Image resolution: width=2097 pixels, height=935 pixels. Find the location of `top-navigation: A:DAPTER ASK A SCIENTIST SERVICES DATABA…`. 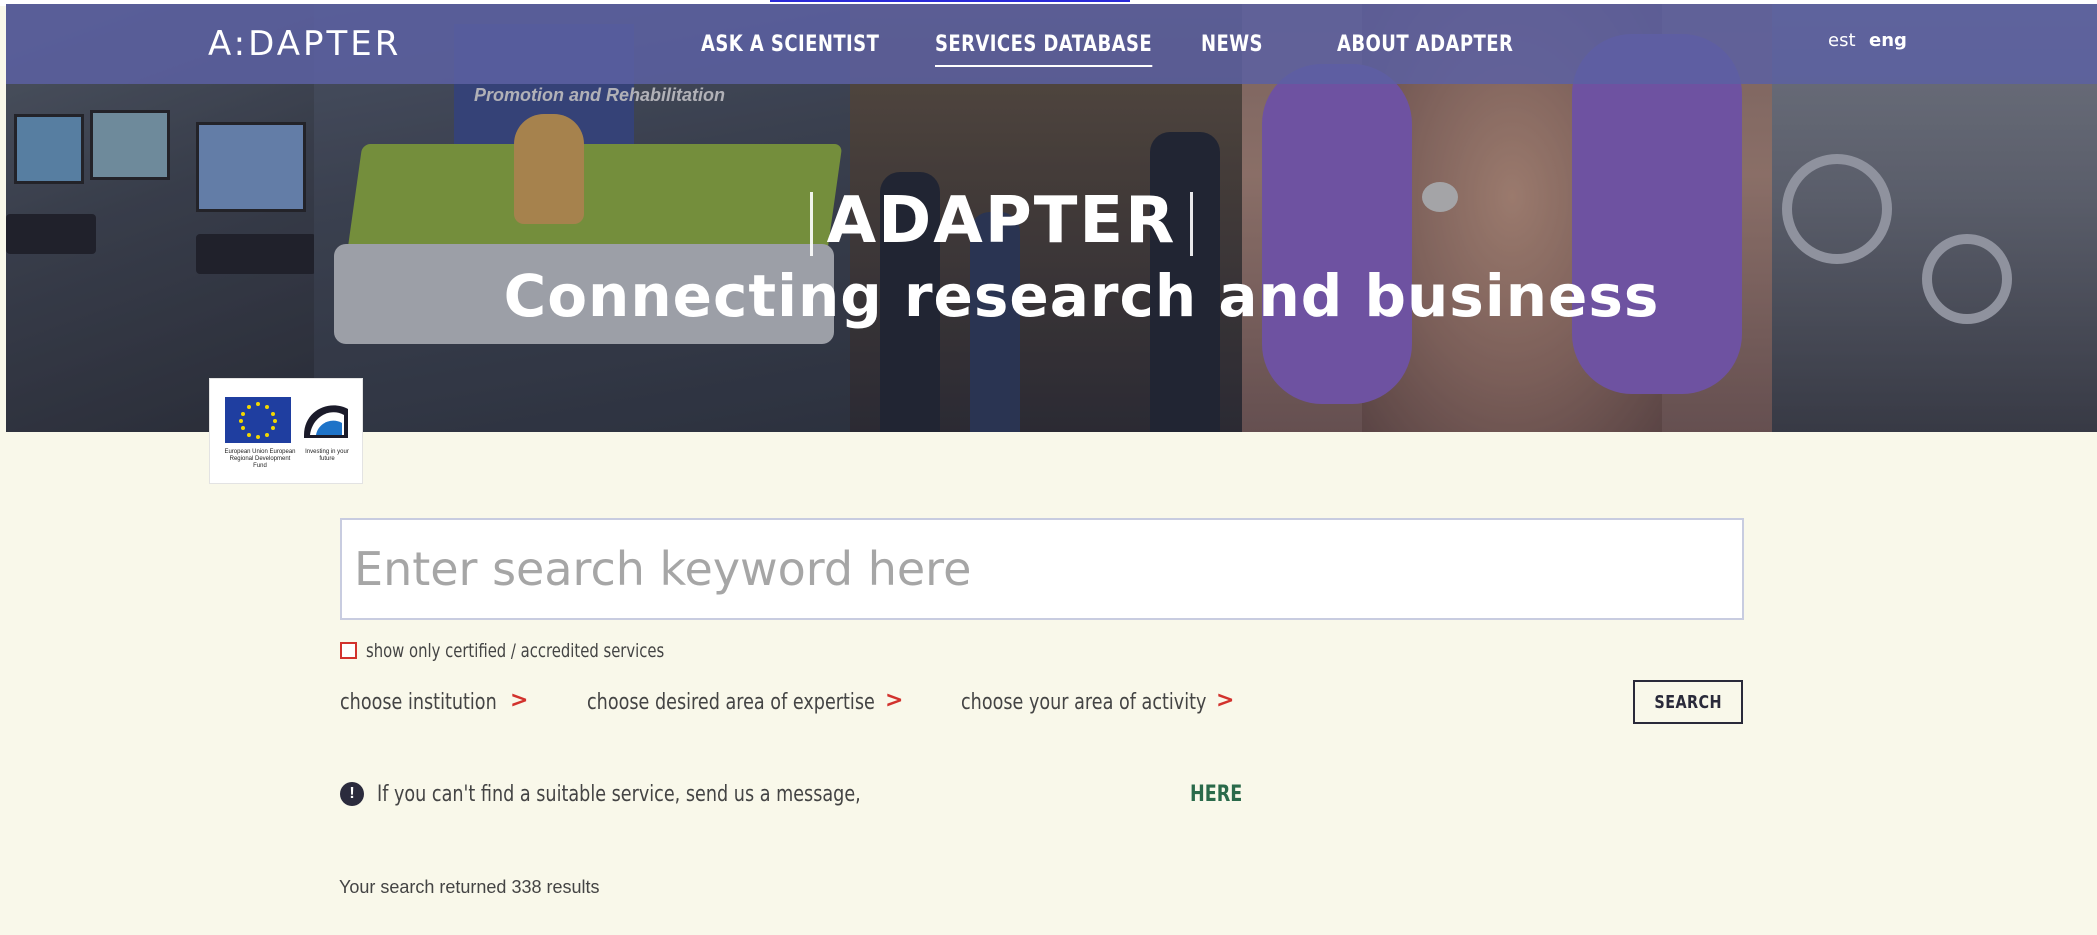

top-navigation: A:DAPTER ASK A SCIENTIST SERVICES DATABA… is located at coordinates (1051, 44).